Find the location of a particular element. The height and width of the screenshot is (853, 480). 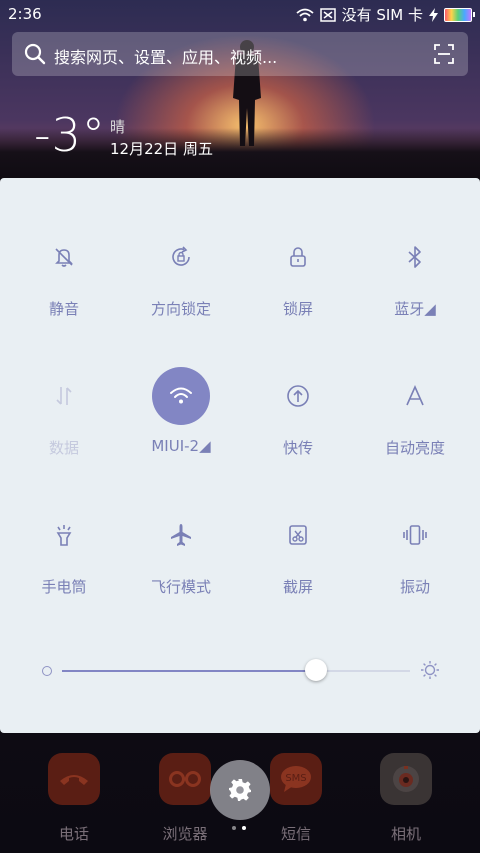

charging-bolt-icon is located at coordinates (433, 14).